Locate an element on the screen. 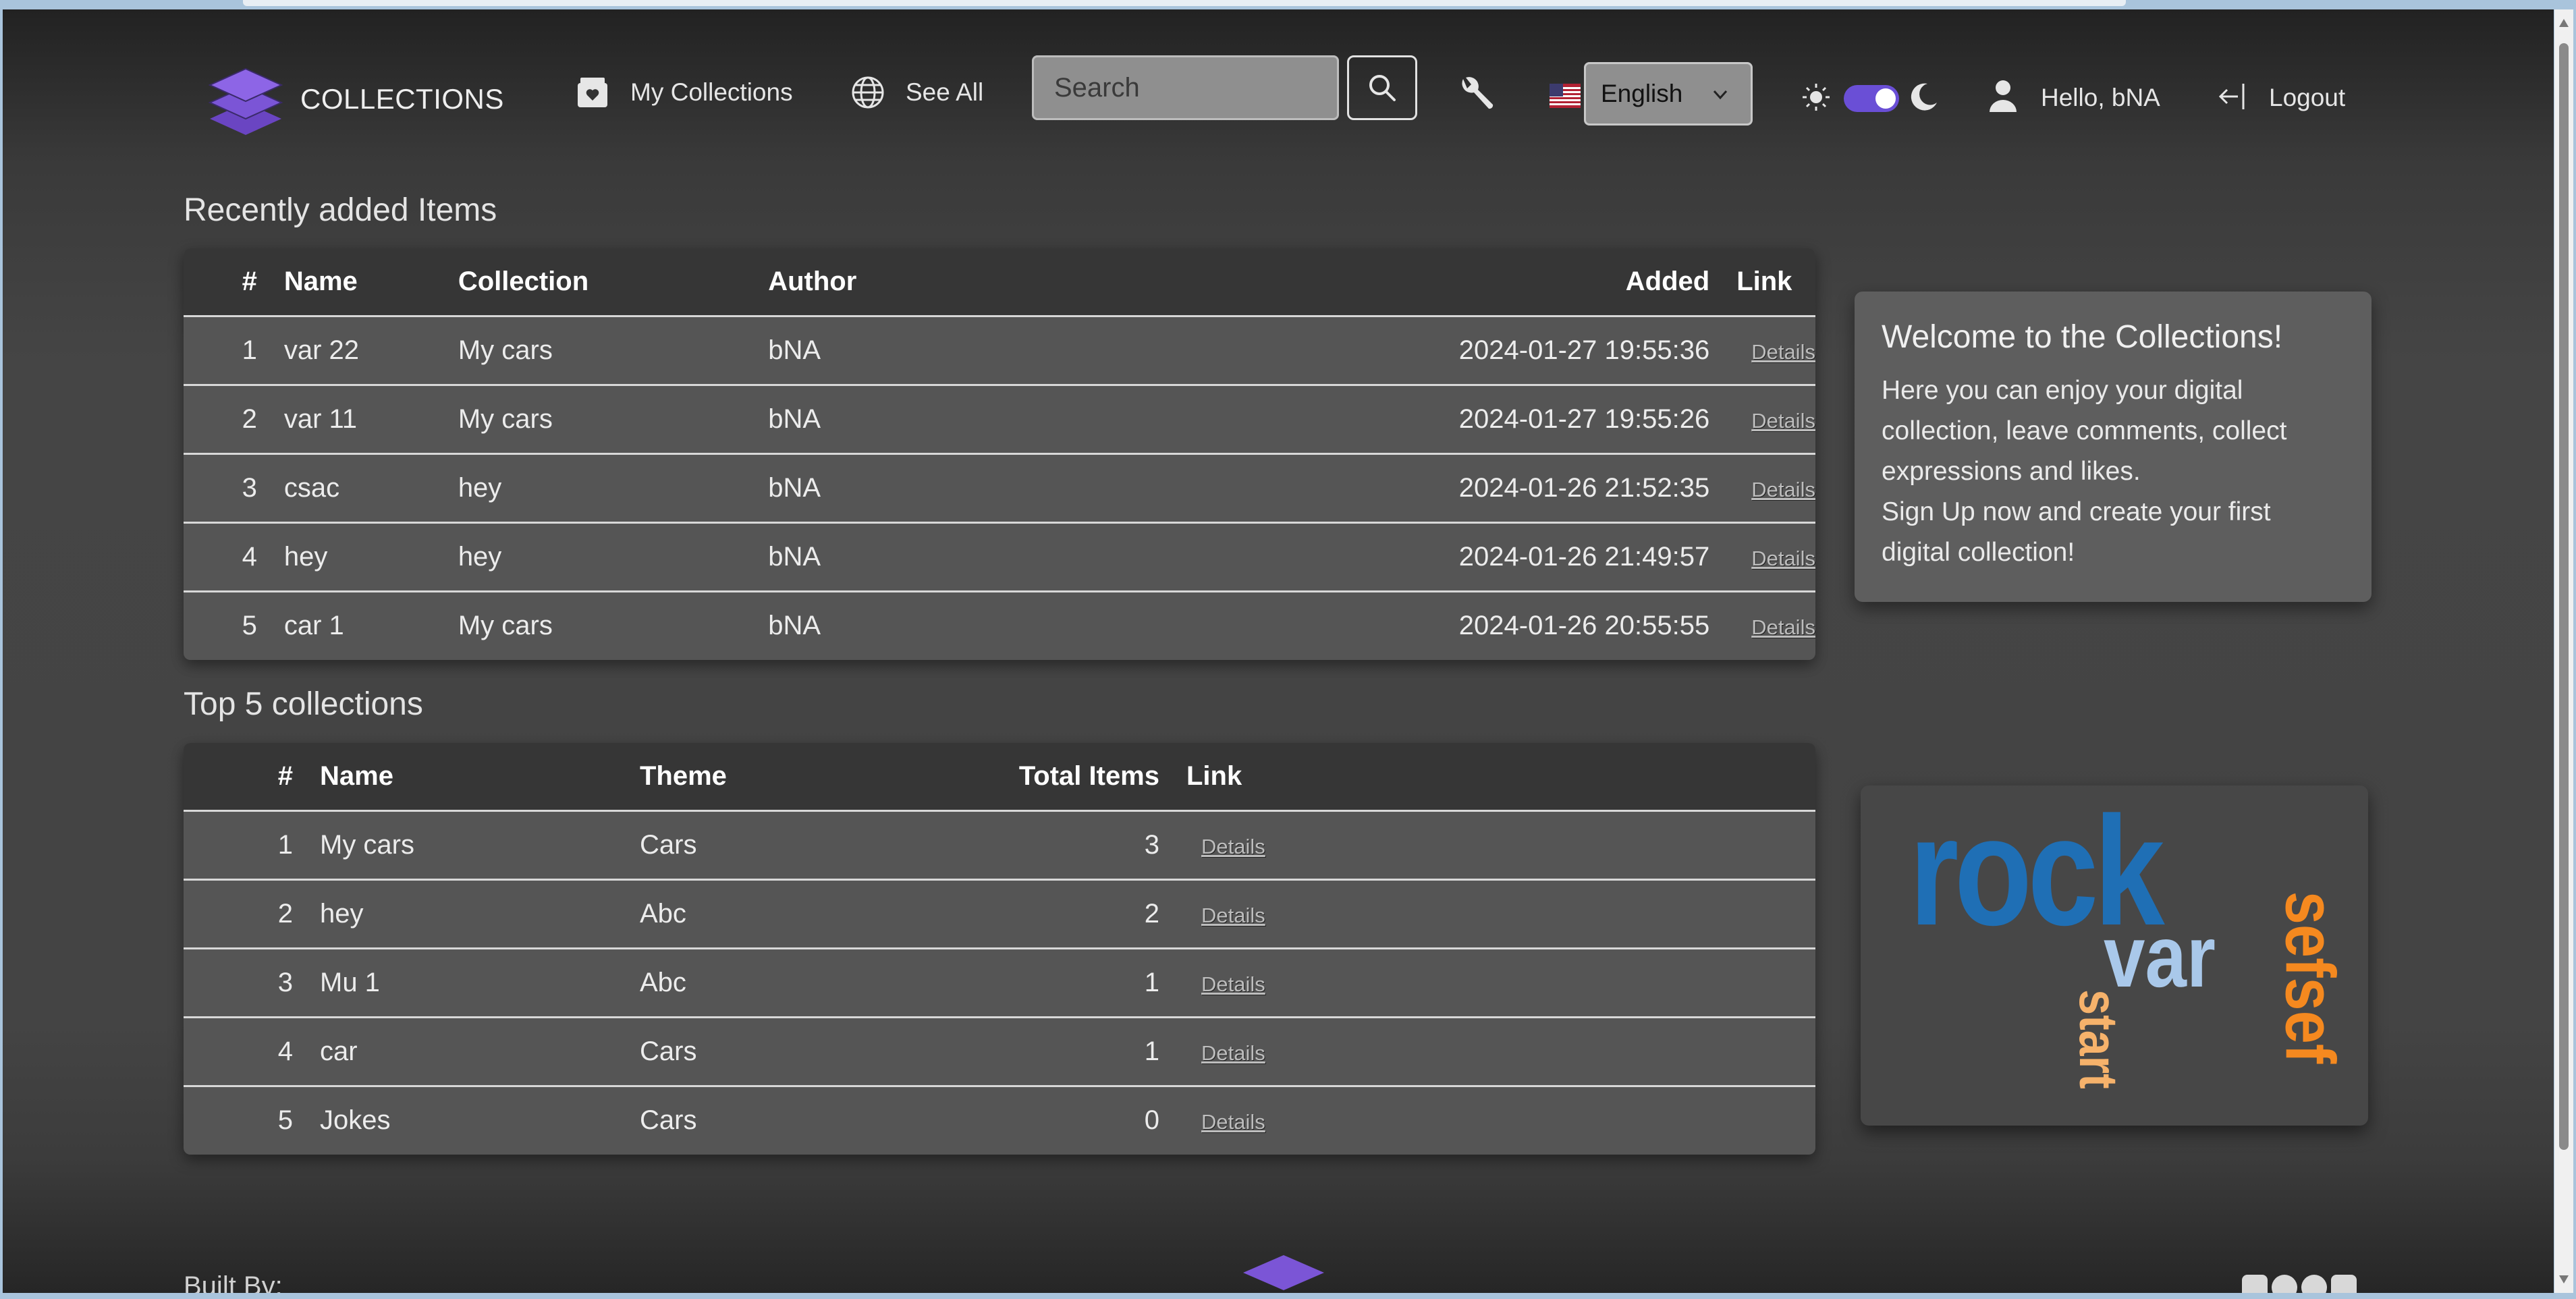 The height and width of the screenshot is (1299, 2576). scroll-down-arrow-icon is located at coordinates (2564, 1279).